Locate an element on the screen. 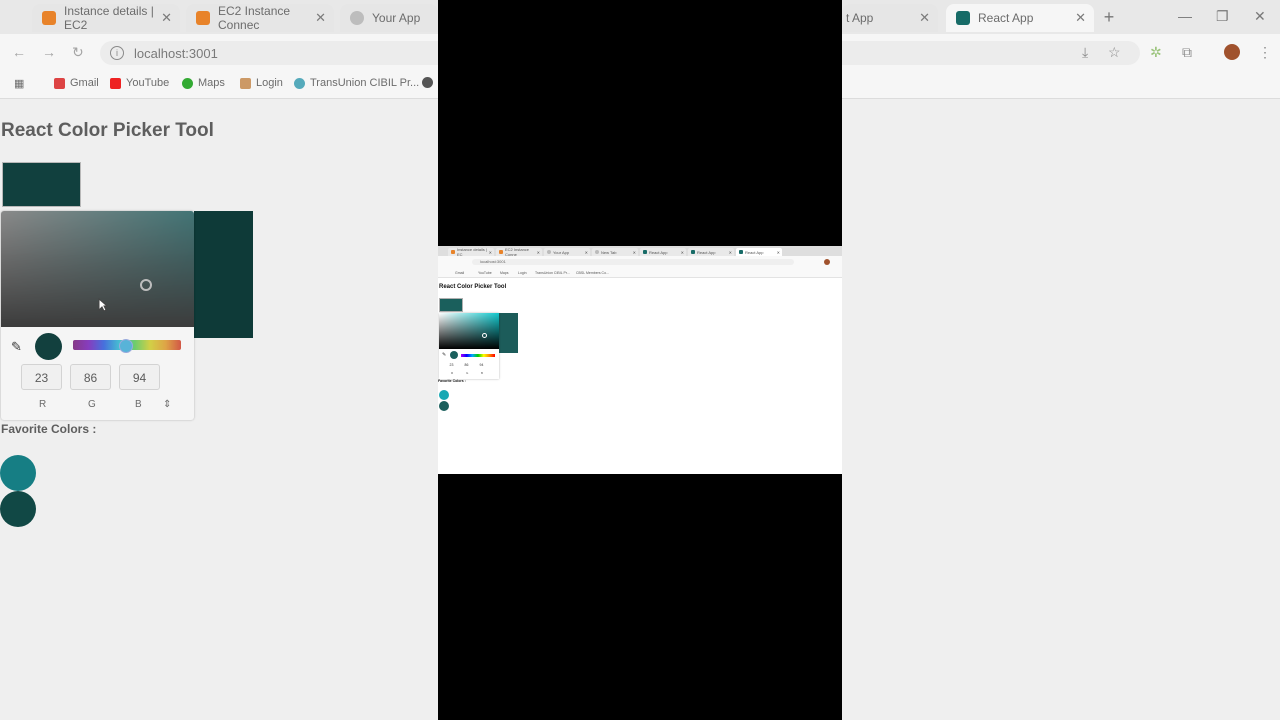  bookmark-login: Login is located at coordinates (261, 83).